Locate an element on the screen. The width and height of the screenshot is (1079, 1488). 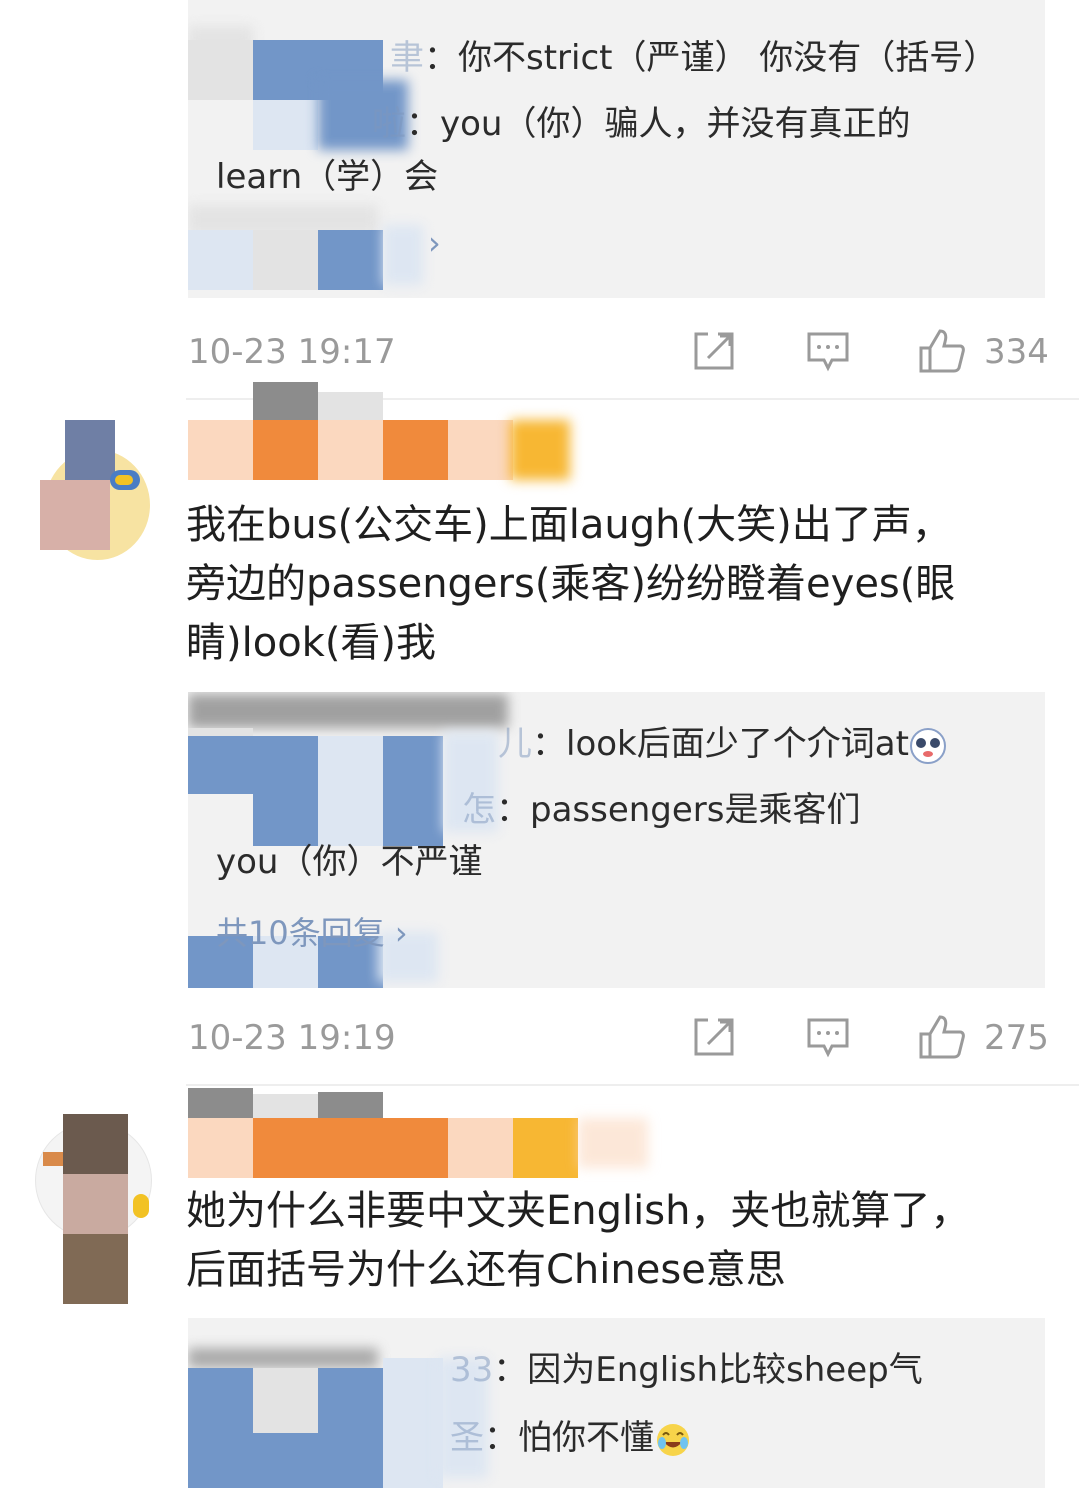
reply-text: 圣：怕你不懂 is located at coordinates (571, 1438).